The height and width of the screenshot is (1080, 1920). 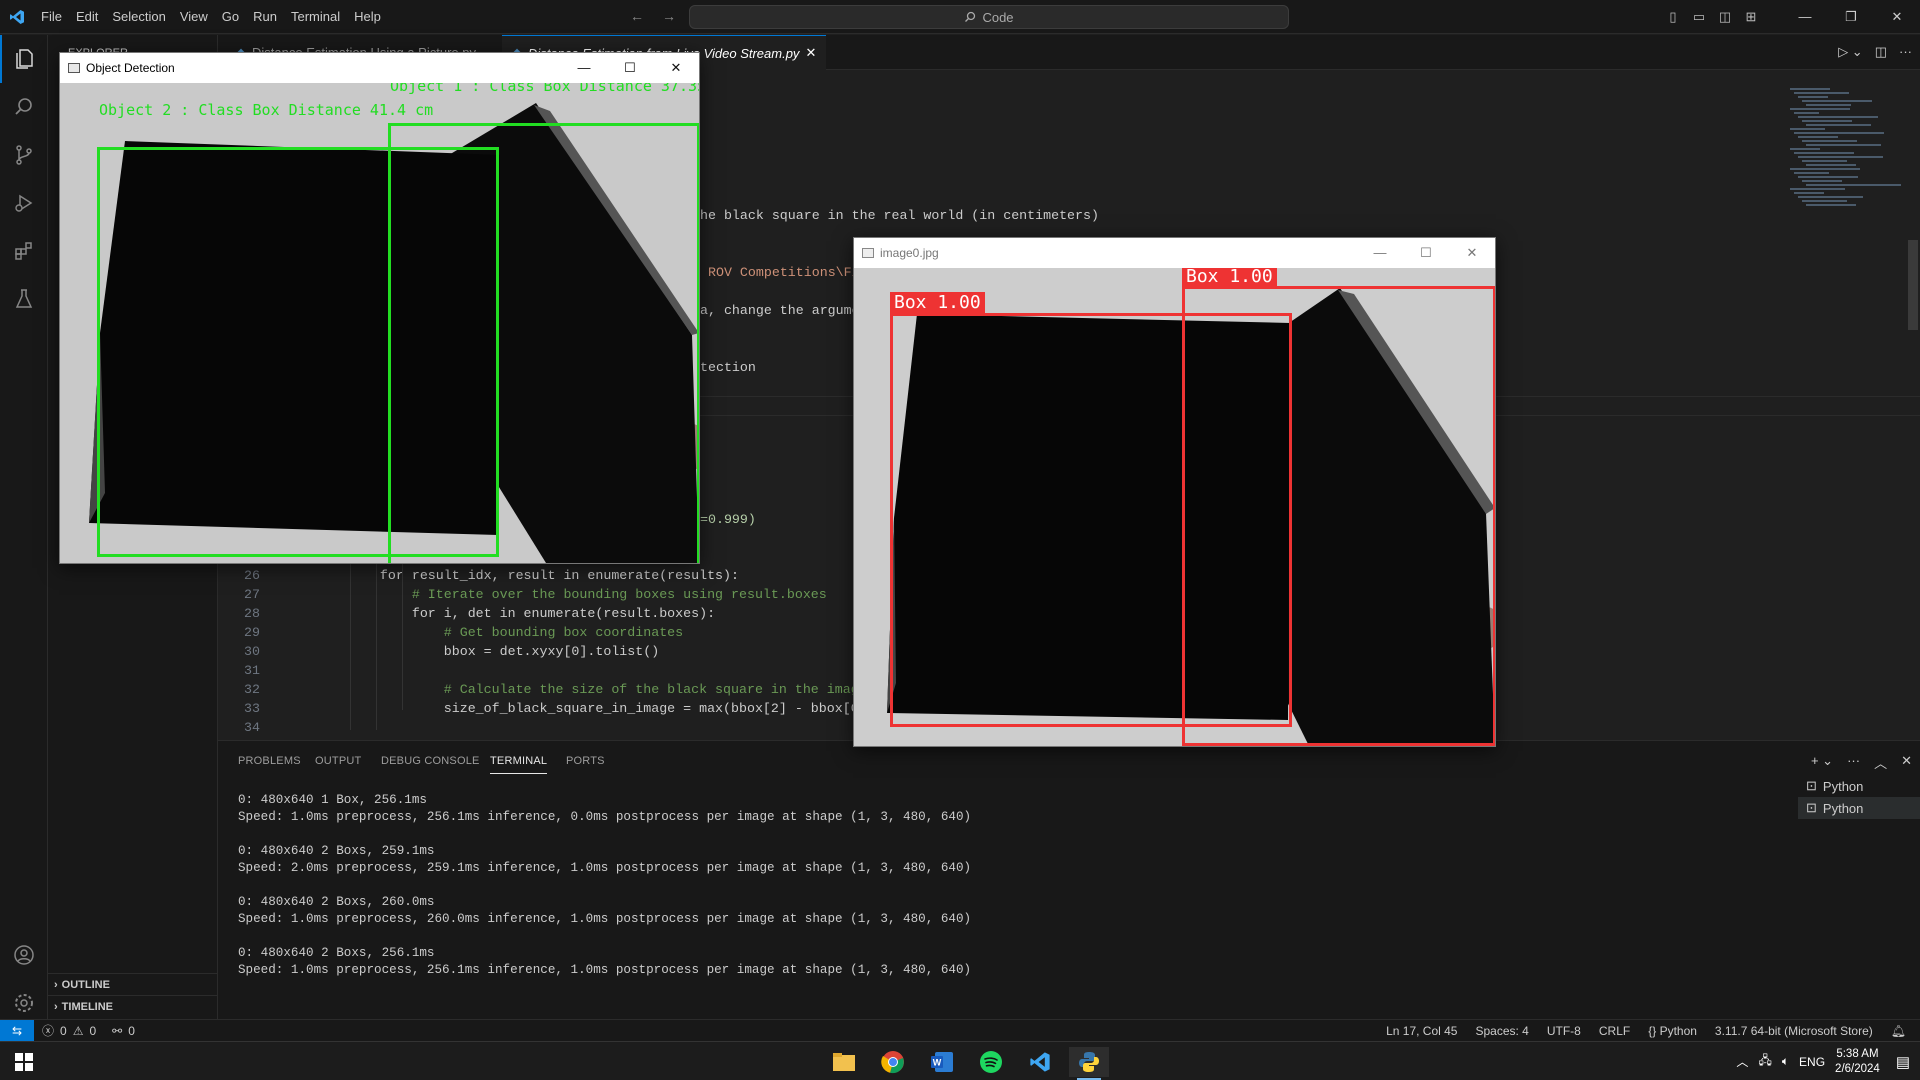 I want to click on menu-terminal: Terminal, so click(x=315, y=17).